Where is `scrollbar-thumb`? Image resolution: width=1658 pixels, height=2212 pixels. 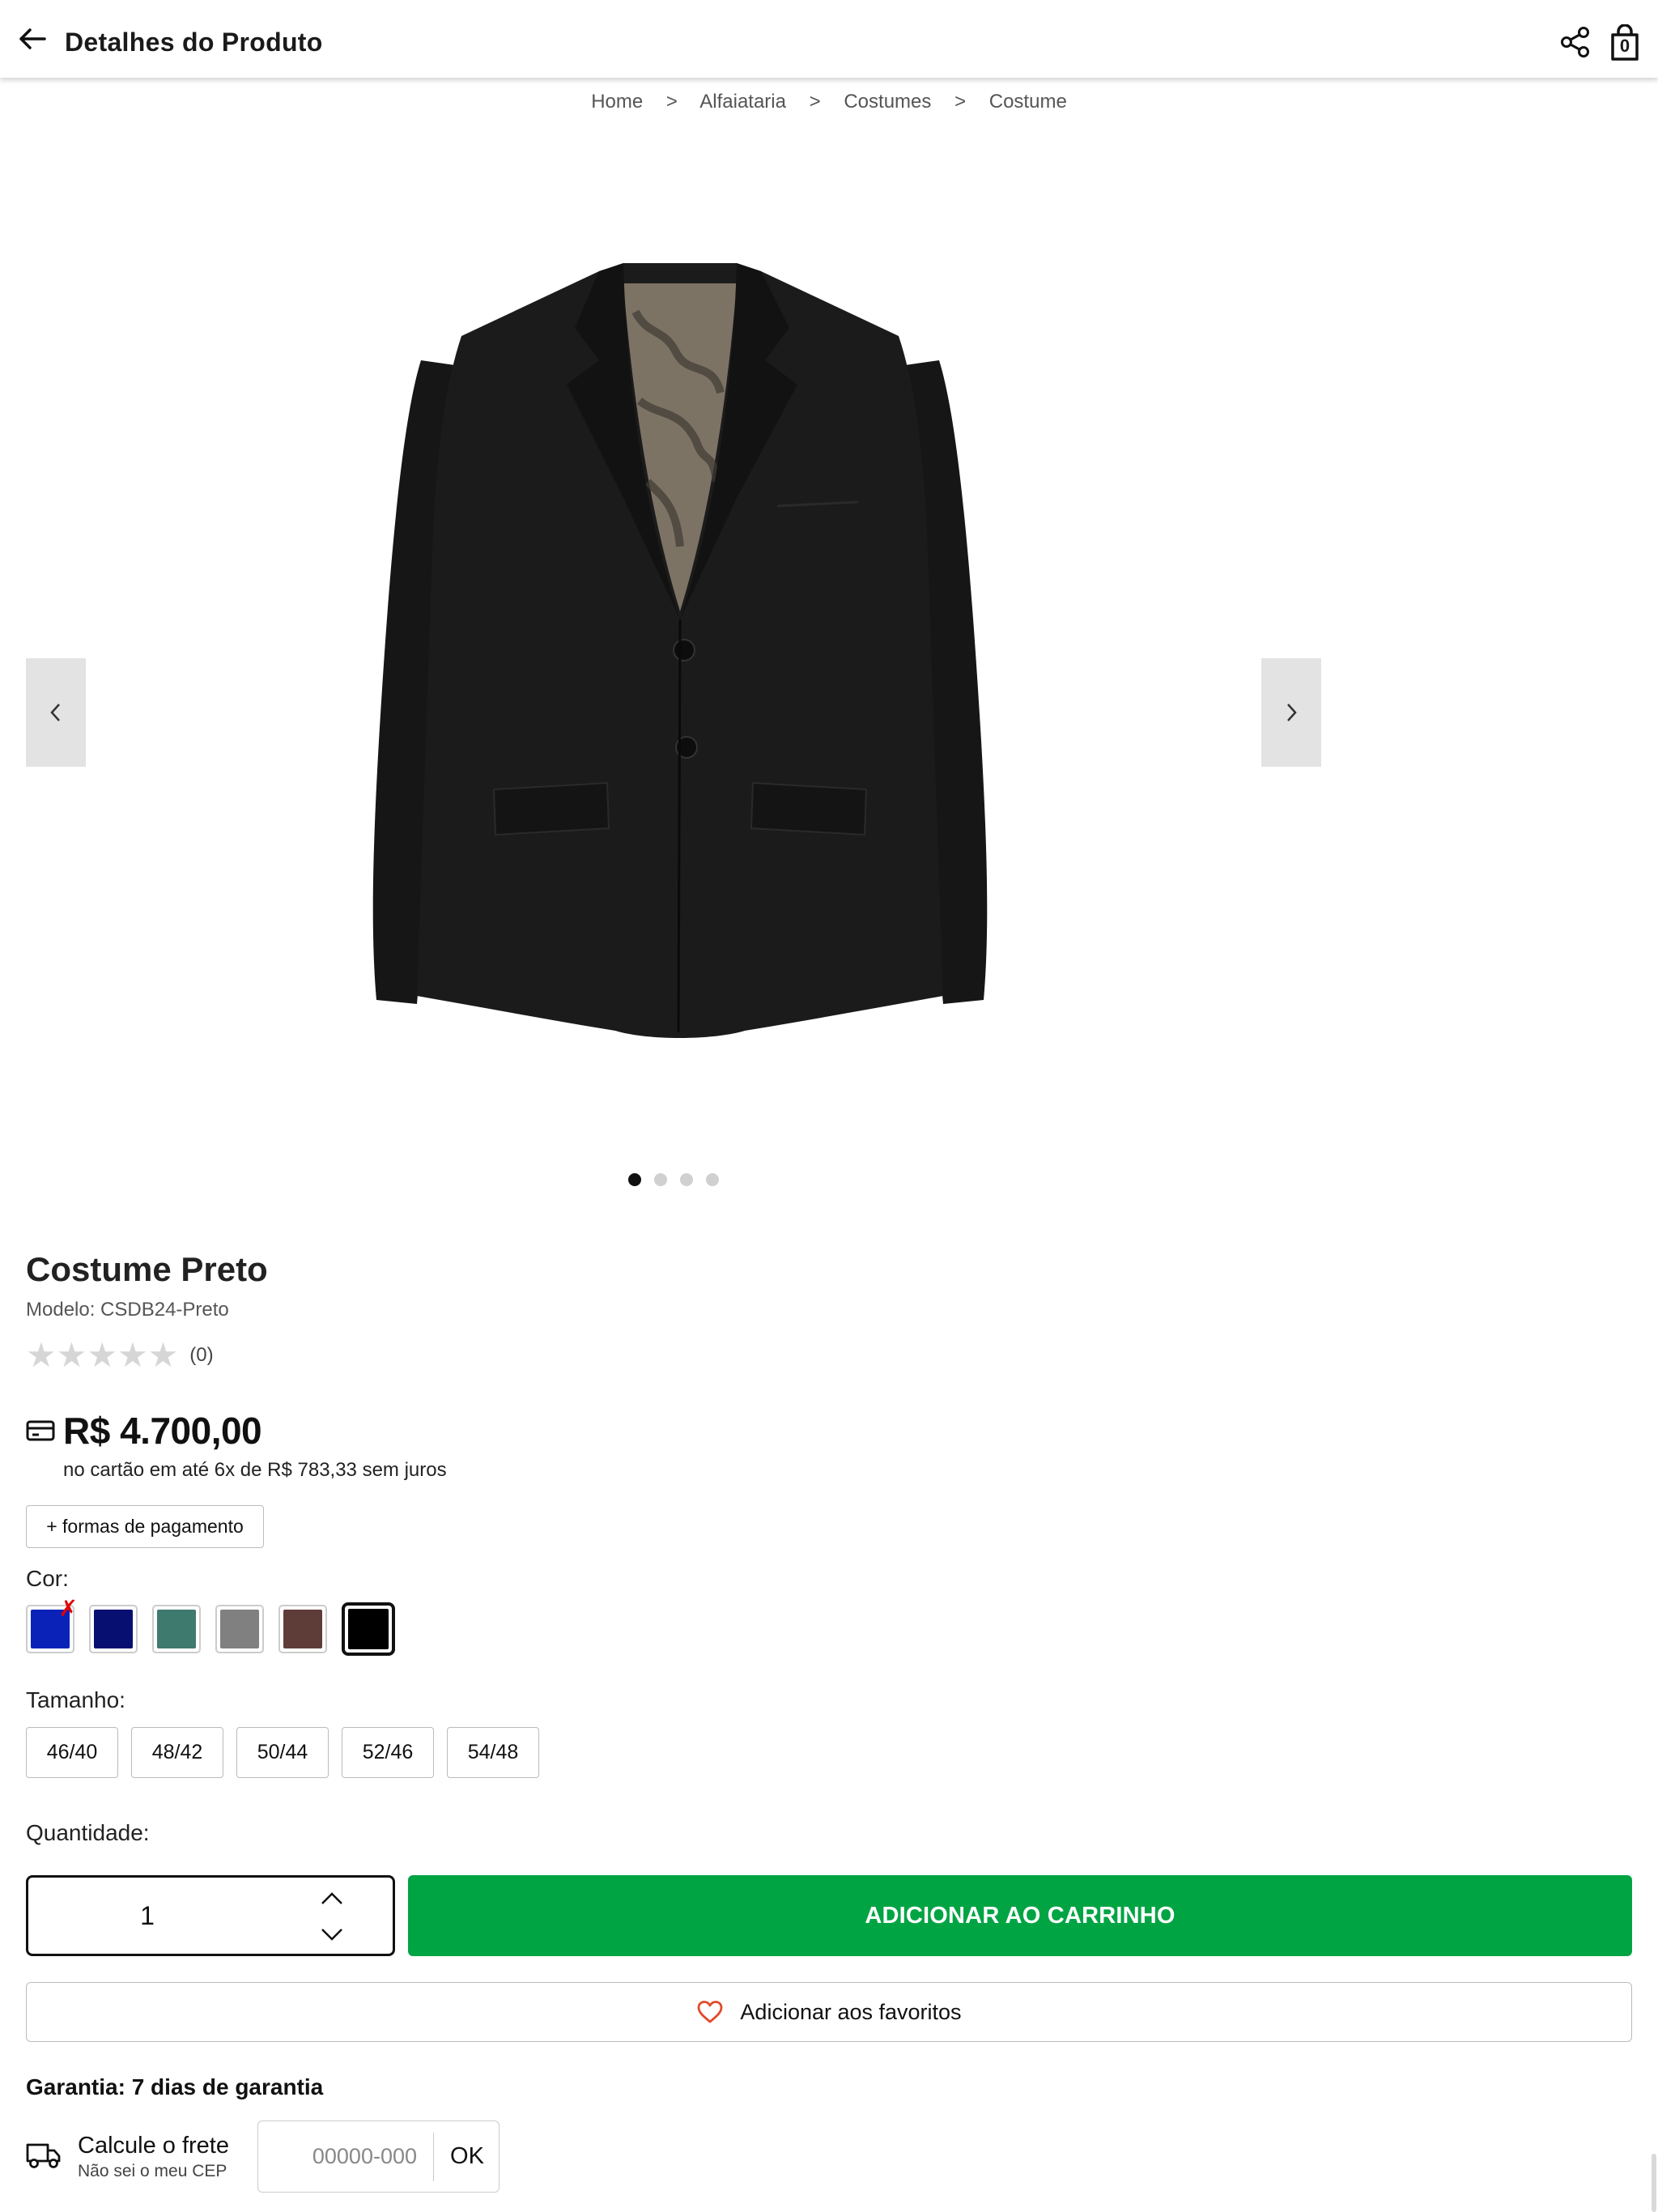 scrollbar-thumb is located at coordinates (1654, 2183).